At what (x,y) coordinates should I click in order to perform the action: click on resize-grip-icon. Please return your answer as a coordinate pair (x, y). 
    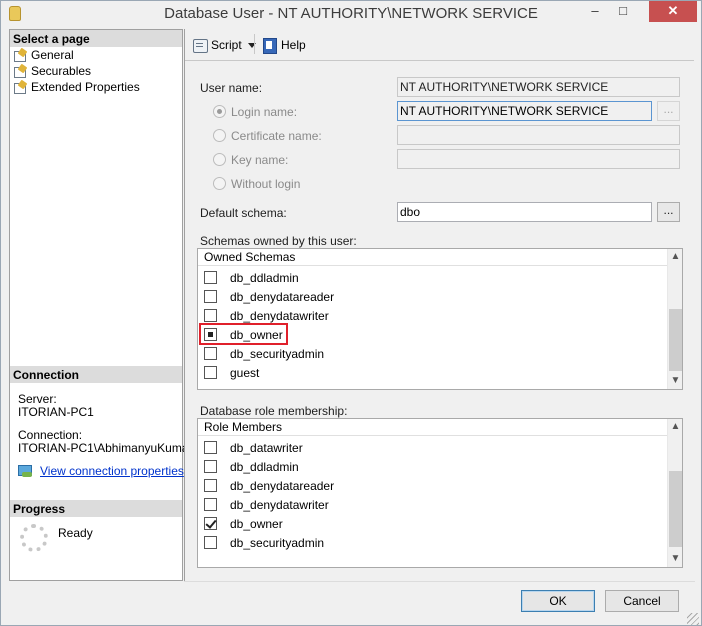
    Looking at the image, I should click on (693, 619).